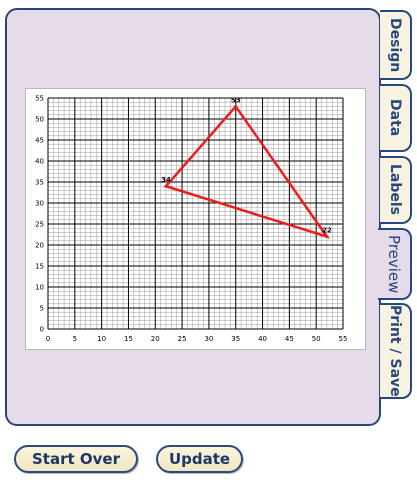  Describe the element at coordinates (166, 180) in the screenshot. I see `data-label: 34` at that location.